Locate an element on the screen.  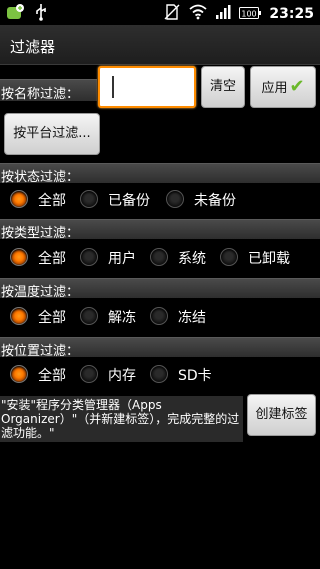
location-radio-sd-card is located at coordinates (159, 374).